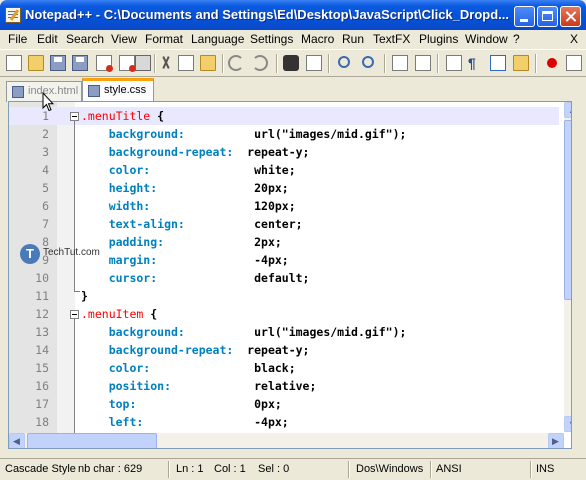  What do you see at coordinates (284, 134) in the screenshot?
I see `code-line: 2 background: url("images/mid.gif");` at bounding box center [284, 134].